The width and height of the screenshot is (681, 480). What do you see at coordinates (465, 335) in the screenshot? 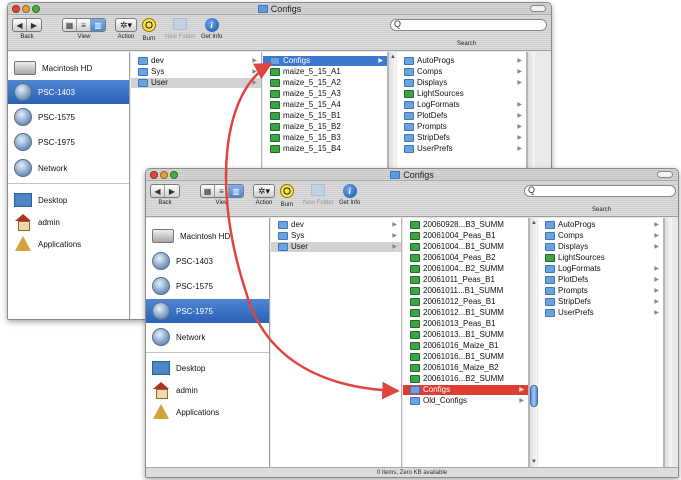
I see `list-item: 20061013...B1_SUMM` at bounding box center [465, 335].